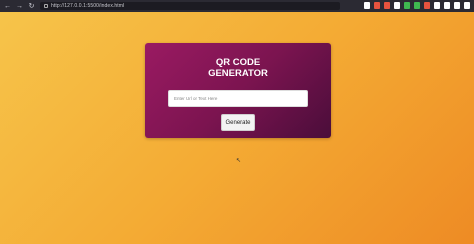 This screenshot has width=474, height=244. I want to click on address-bar: http://127.0.0.1:5500/index.html, so click(190, 6).